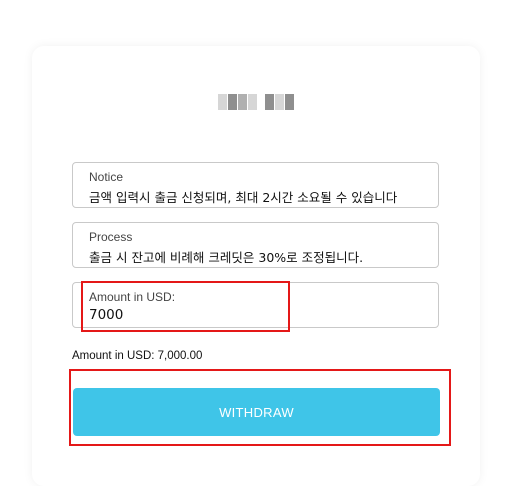 The width and height of the screenshot is (505, 486). Describe the element at coordinates (258, 315) in the screenshot. I see `amount-value: 7000` at that location.